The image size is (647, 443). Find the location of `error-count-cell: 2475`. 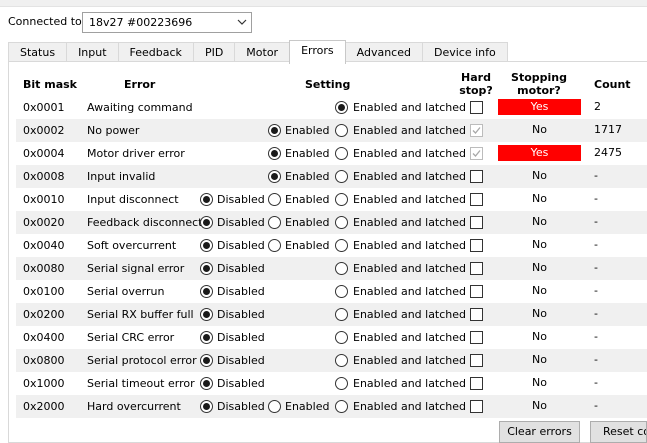

error-count-cell: 2475 is located at coordinates (608, 152).